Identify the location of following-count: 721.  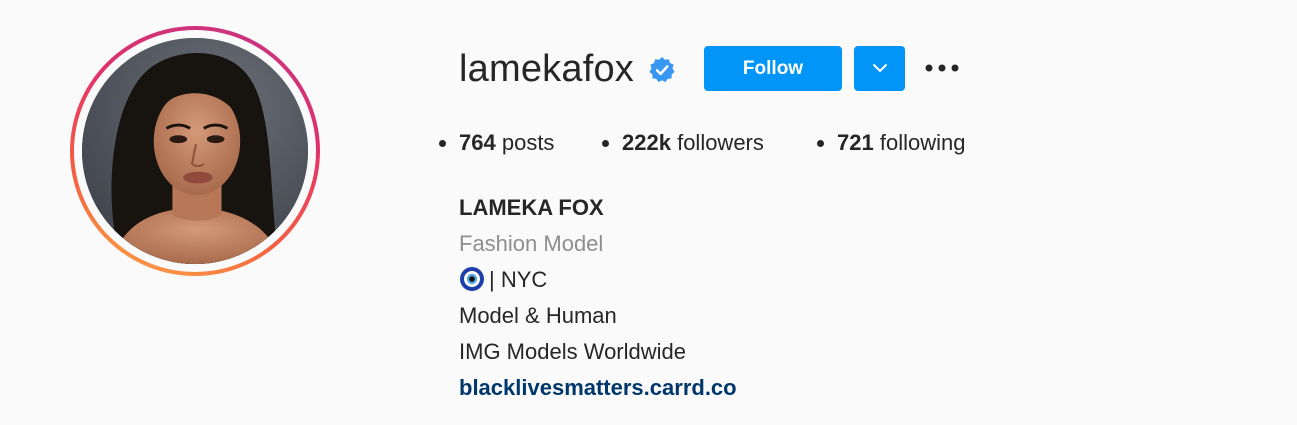
(855, 142).